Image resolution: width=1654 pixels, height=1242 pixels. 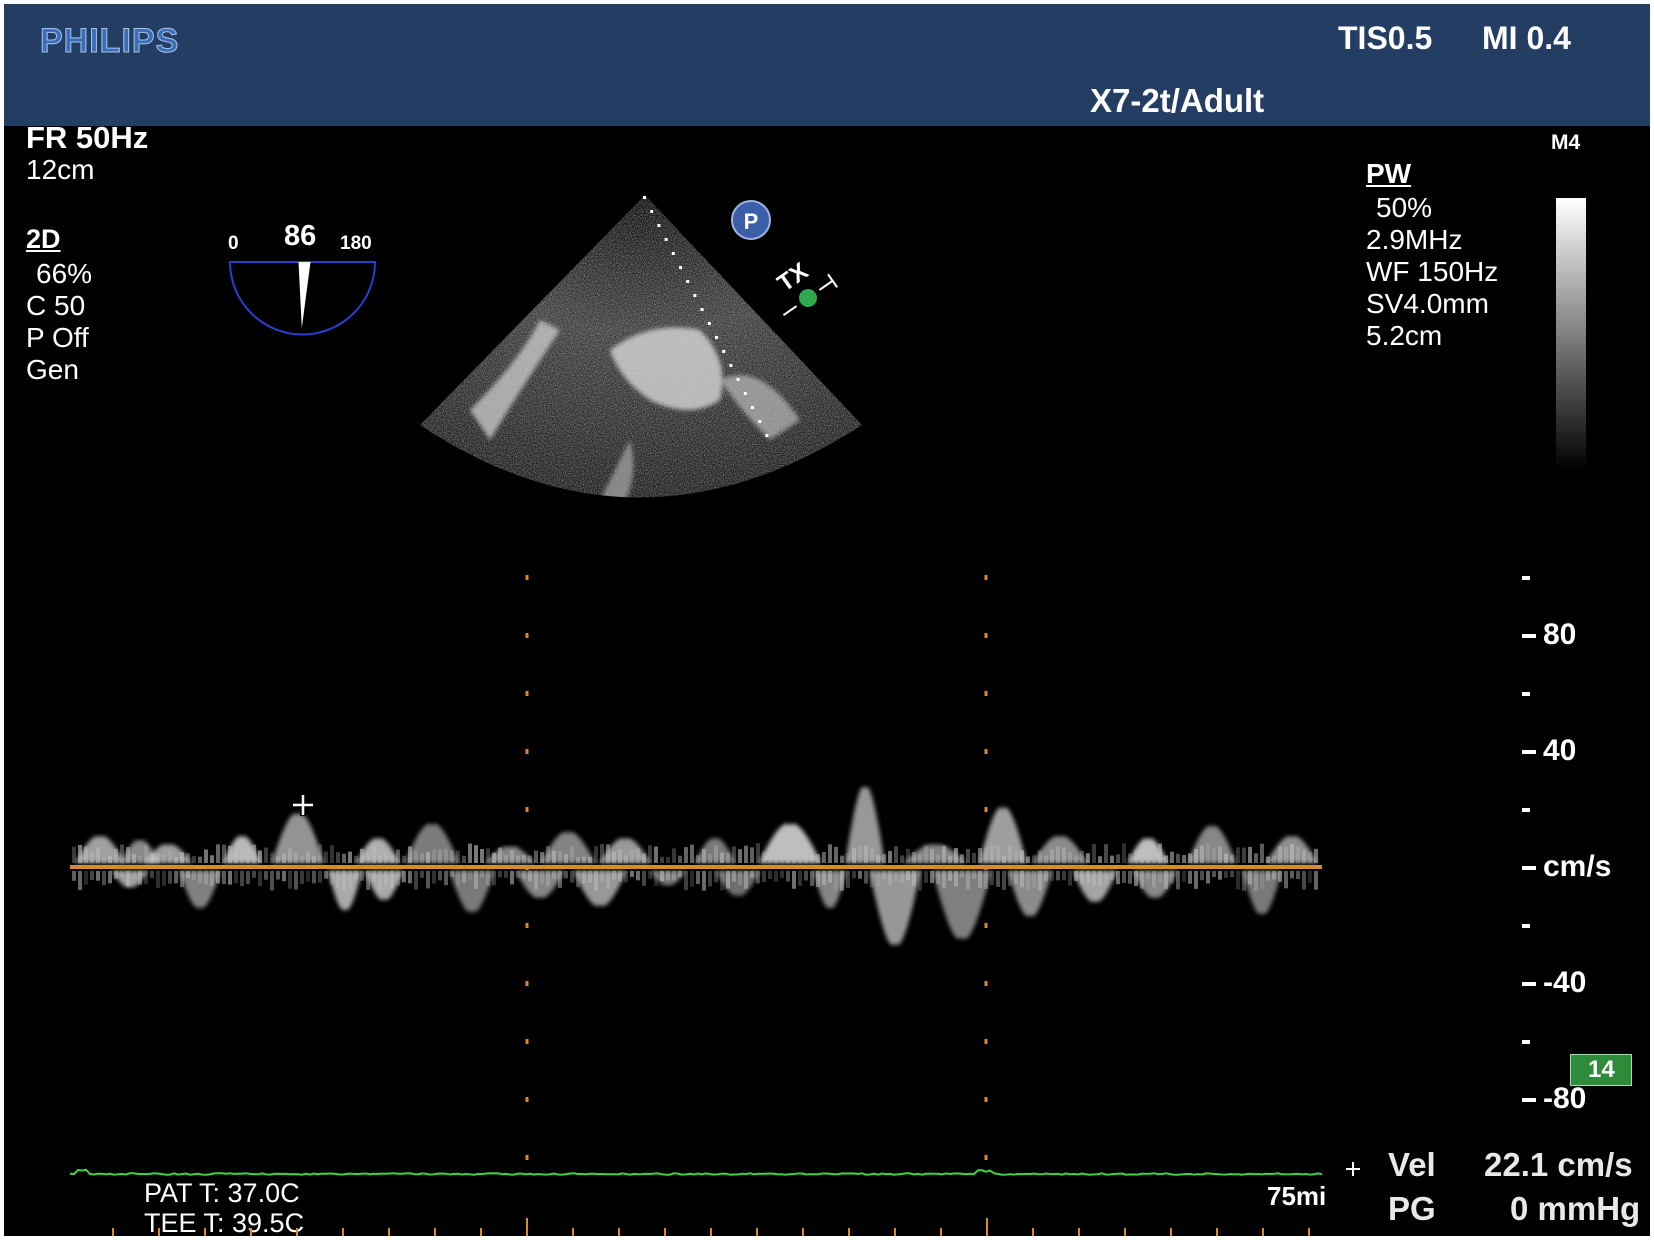 I want to click on tx-marker: TX, so click(x=805, y=287).